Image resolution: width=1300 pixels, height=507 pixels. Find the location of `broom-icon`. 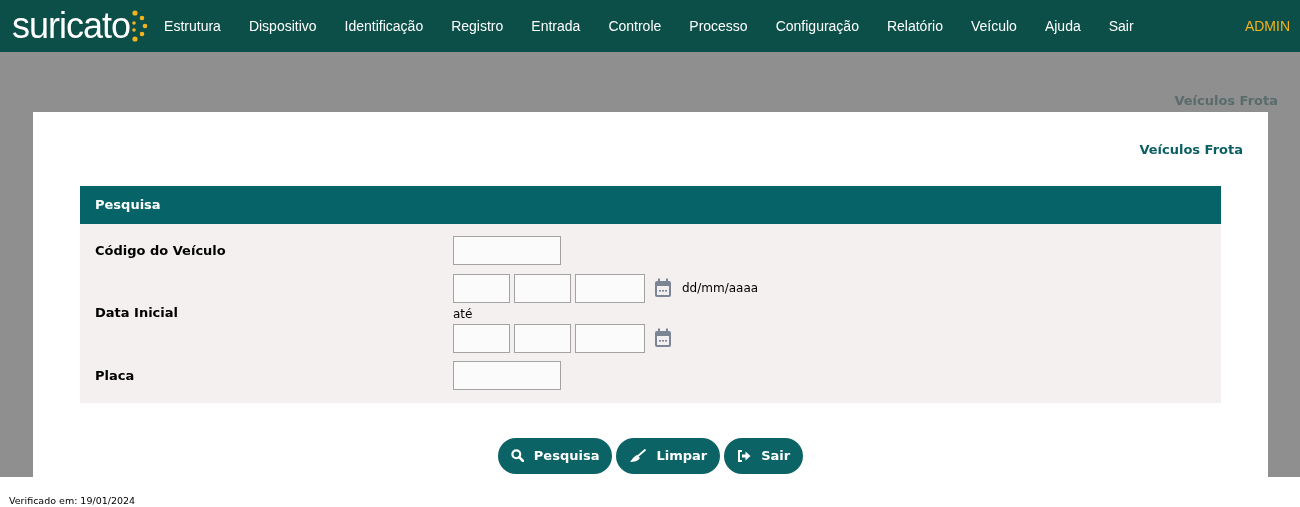

broom-icon is located at coordinates (638, 455).